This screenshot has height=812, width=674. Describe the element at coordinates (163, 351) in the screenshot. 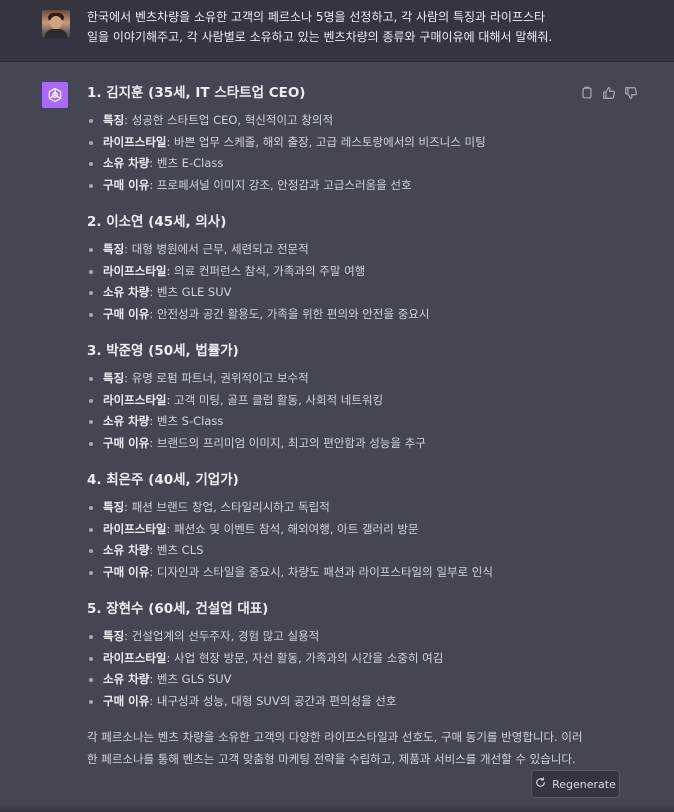

I see `persona-title: 3. 박준영 (50세, 법률가)` at that location.